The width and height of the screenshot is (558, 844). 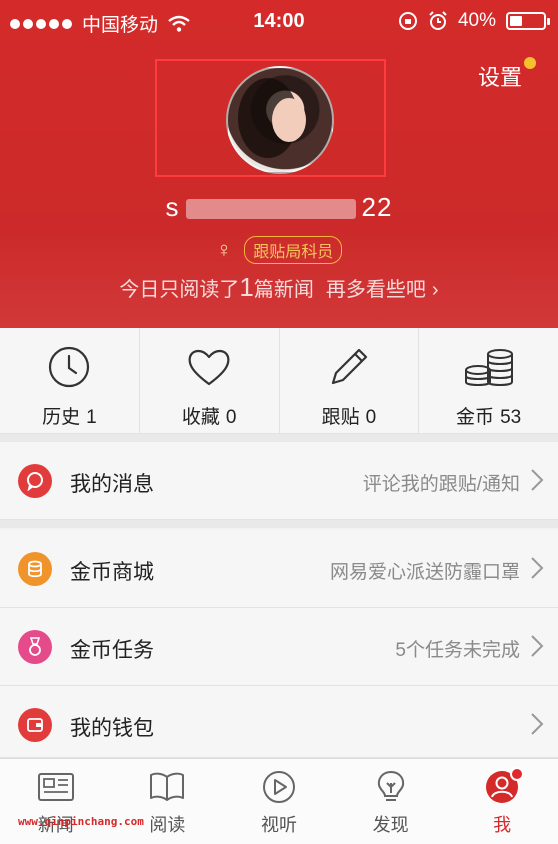 I want to click on bulb-icon, so click(x=390, y=785).